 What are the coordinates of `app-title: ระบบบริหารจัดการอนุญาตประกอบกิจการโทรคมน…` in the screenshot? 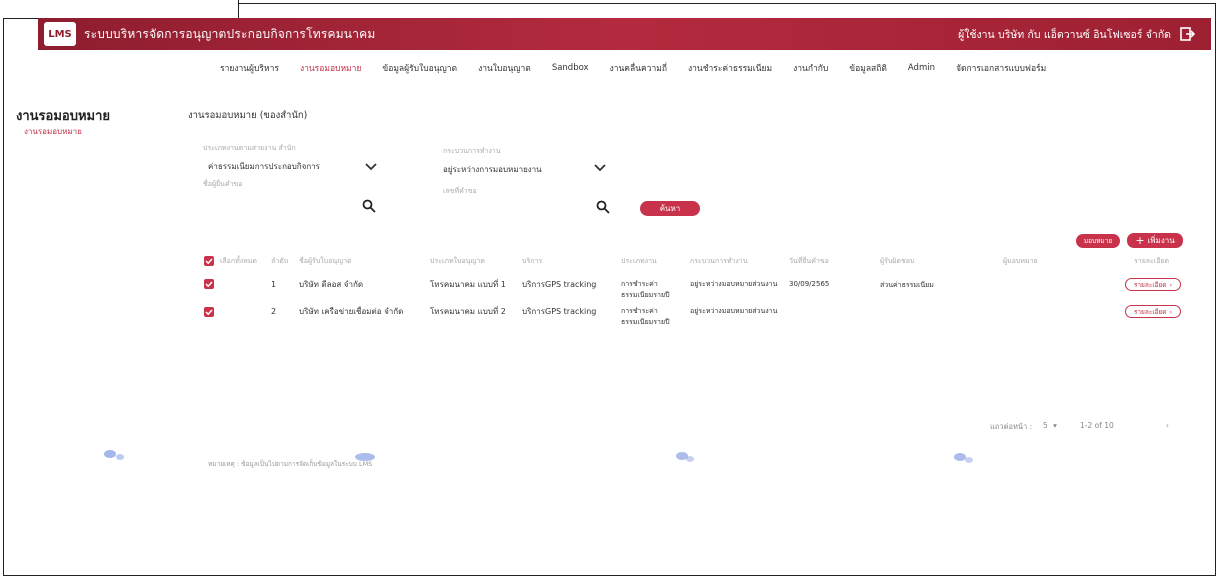 It's located at (230, 33).